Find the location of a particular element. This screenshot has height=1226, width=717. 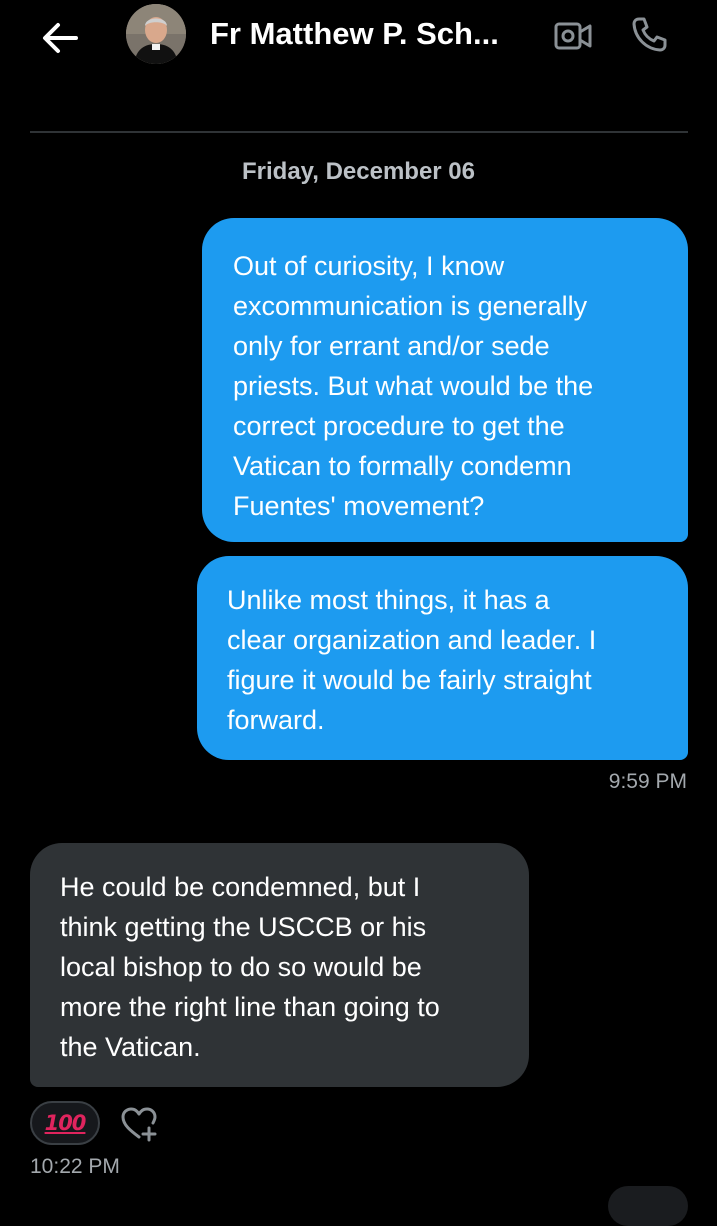

back-button is located at coordinates (60, 38).